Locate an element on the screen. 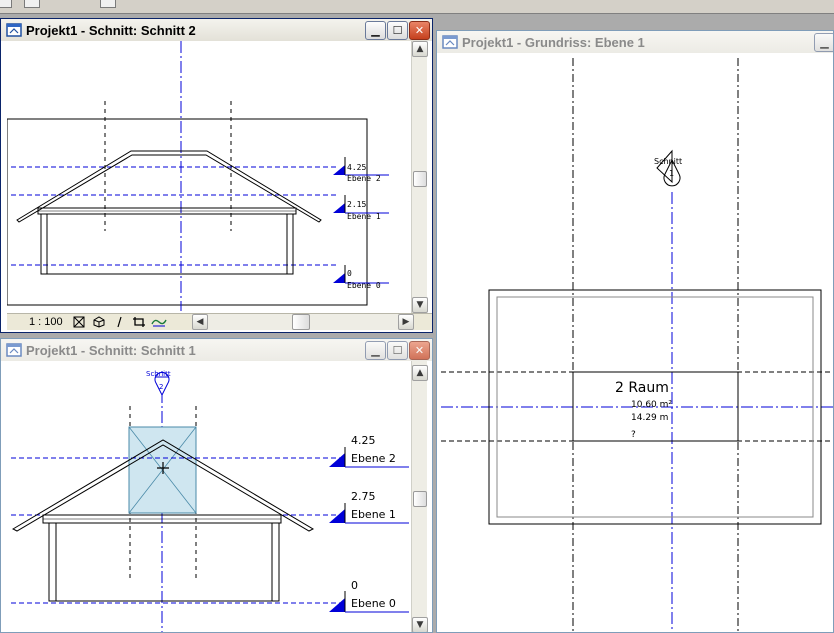 Image resolution: width=834 pixels, height=633 pixels. wall-right is located at coordinates (275, 562).